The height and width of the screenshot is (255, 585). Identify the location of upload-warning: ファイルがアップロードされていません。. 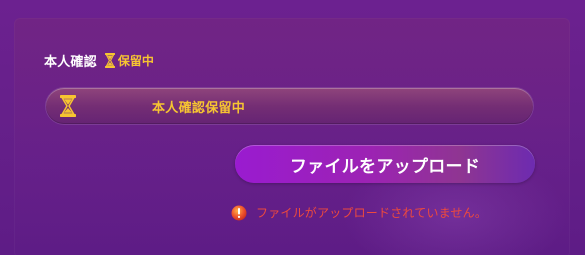
(359, 212).